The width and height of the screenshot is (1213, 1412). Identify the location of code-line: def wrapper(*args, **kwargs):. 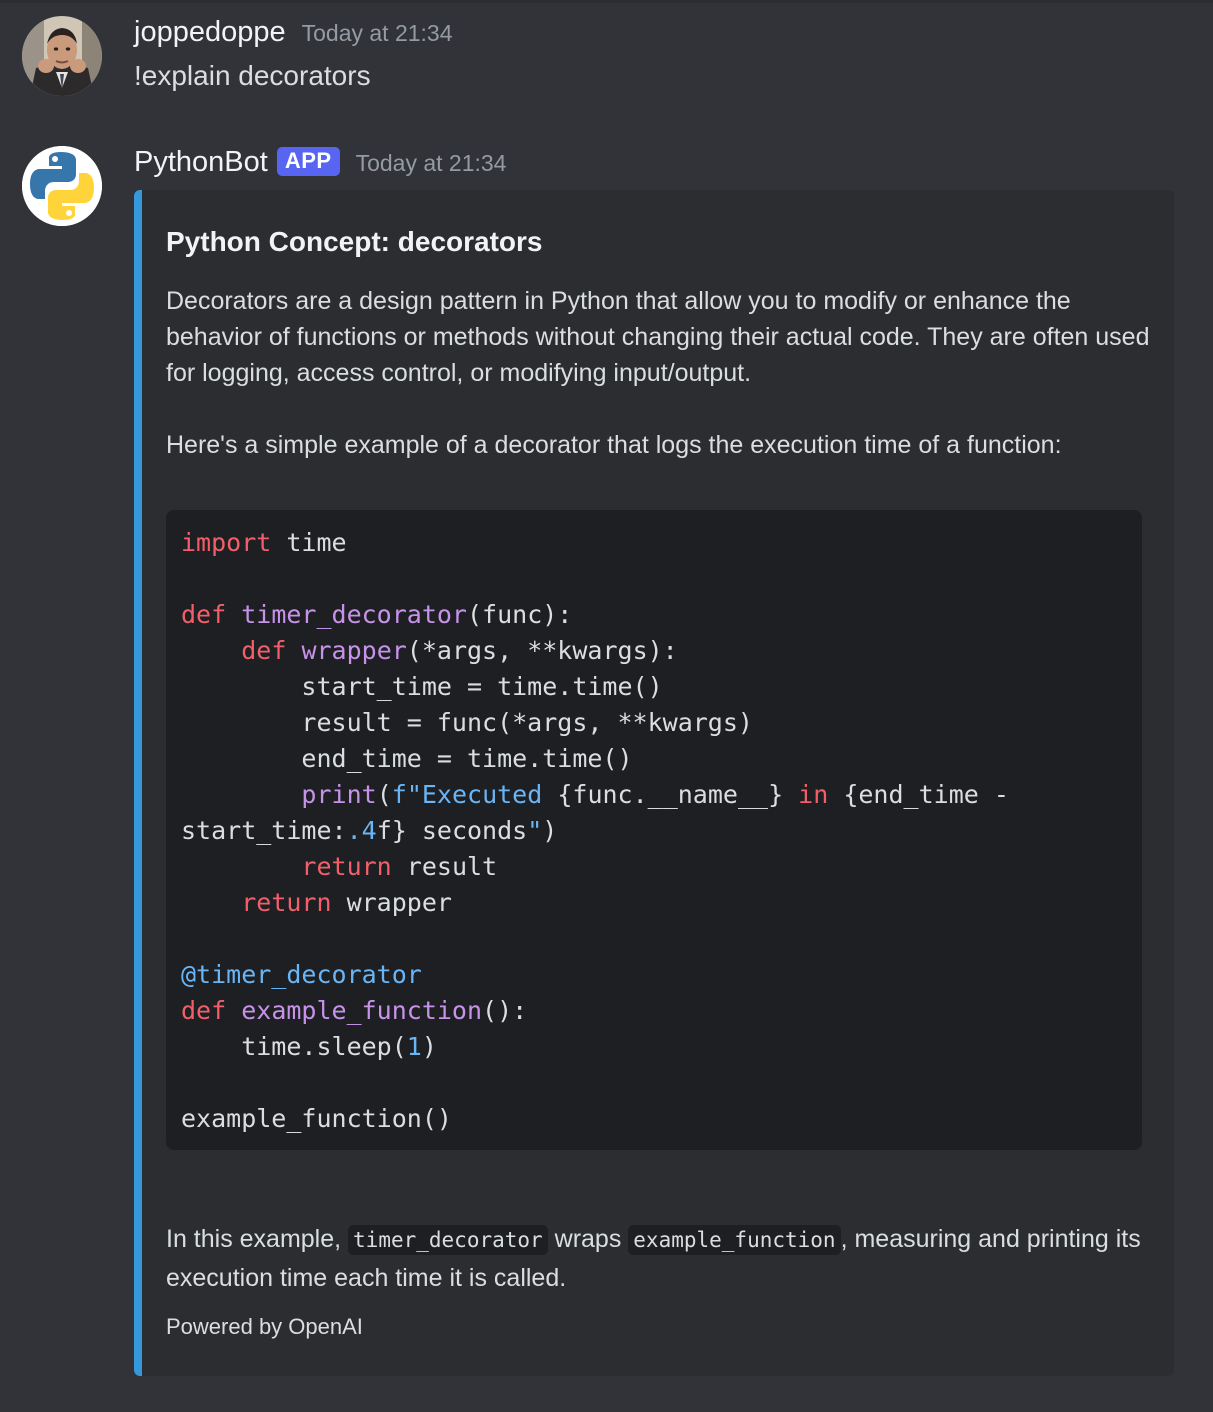
(459, 650).